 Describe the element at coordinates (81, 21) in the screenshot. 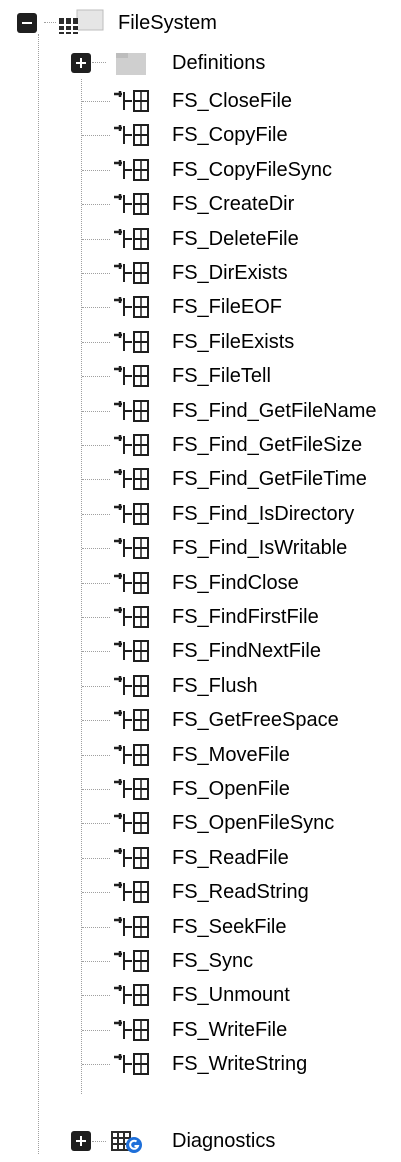

I see `library-icon` at that location.